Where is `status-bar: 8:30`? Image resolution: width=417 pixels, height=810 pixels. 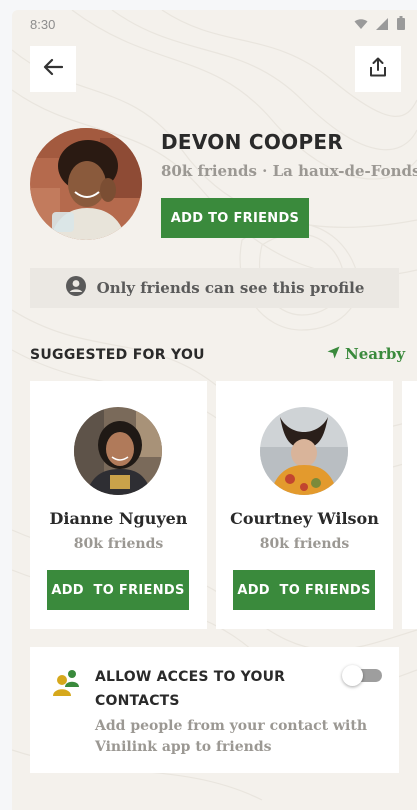
status-bar: 8:30 is located at coordinates (214, 24).